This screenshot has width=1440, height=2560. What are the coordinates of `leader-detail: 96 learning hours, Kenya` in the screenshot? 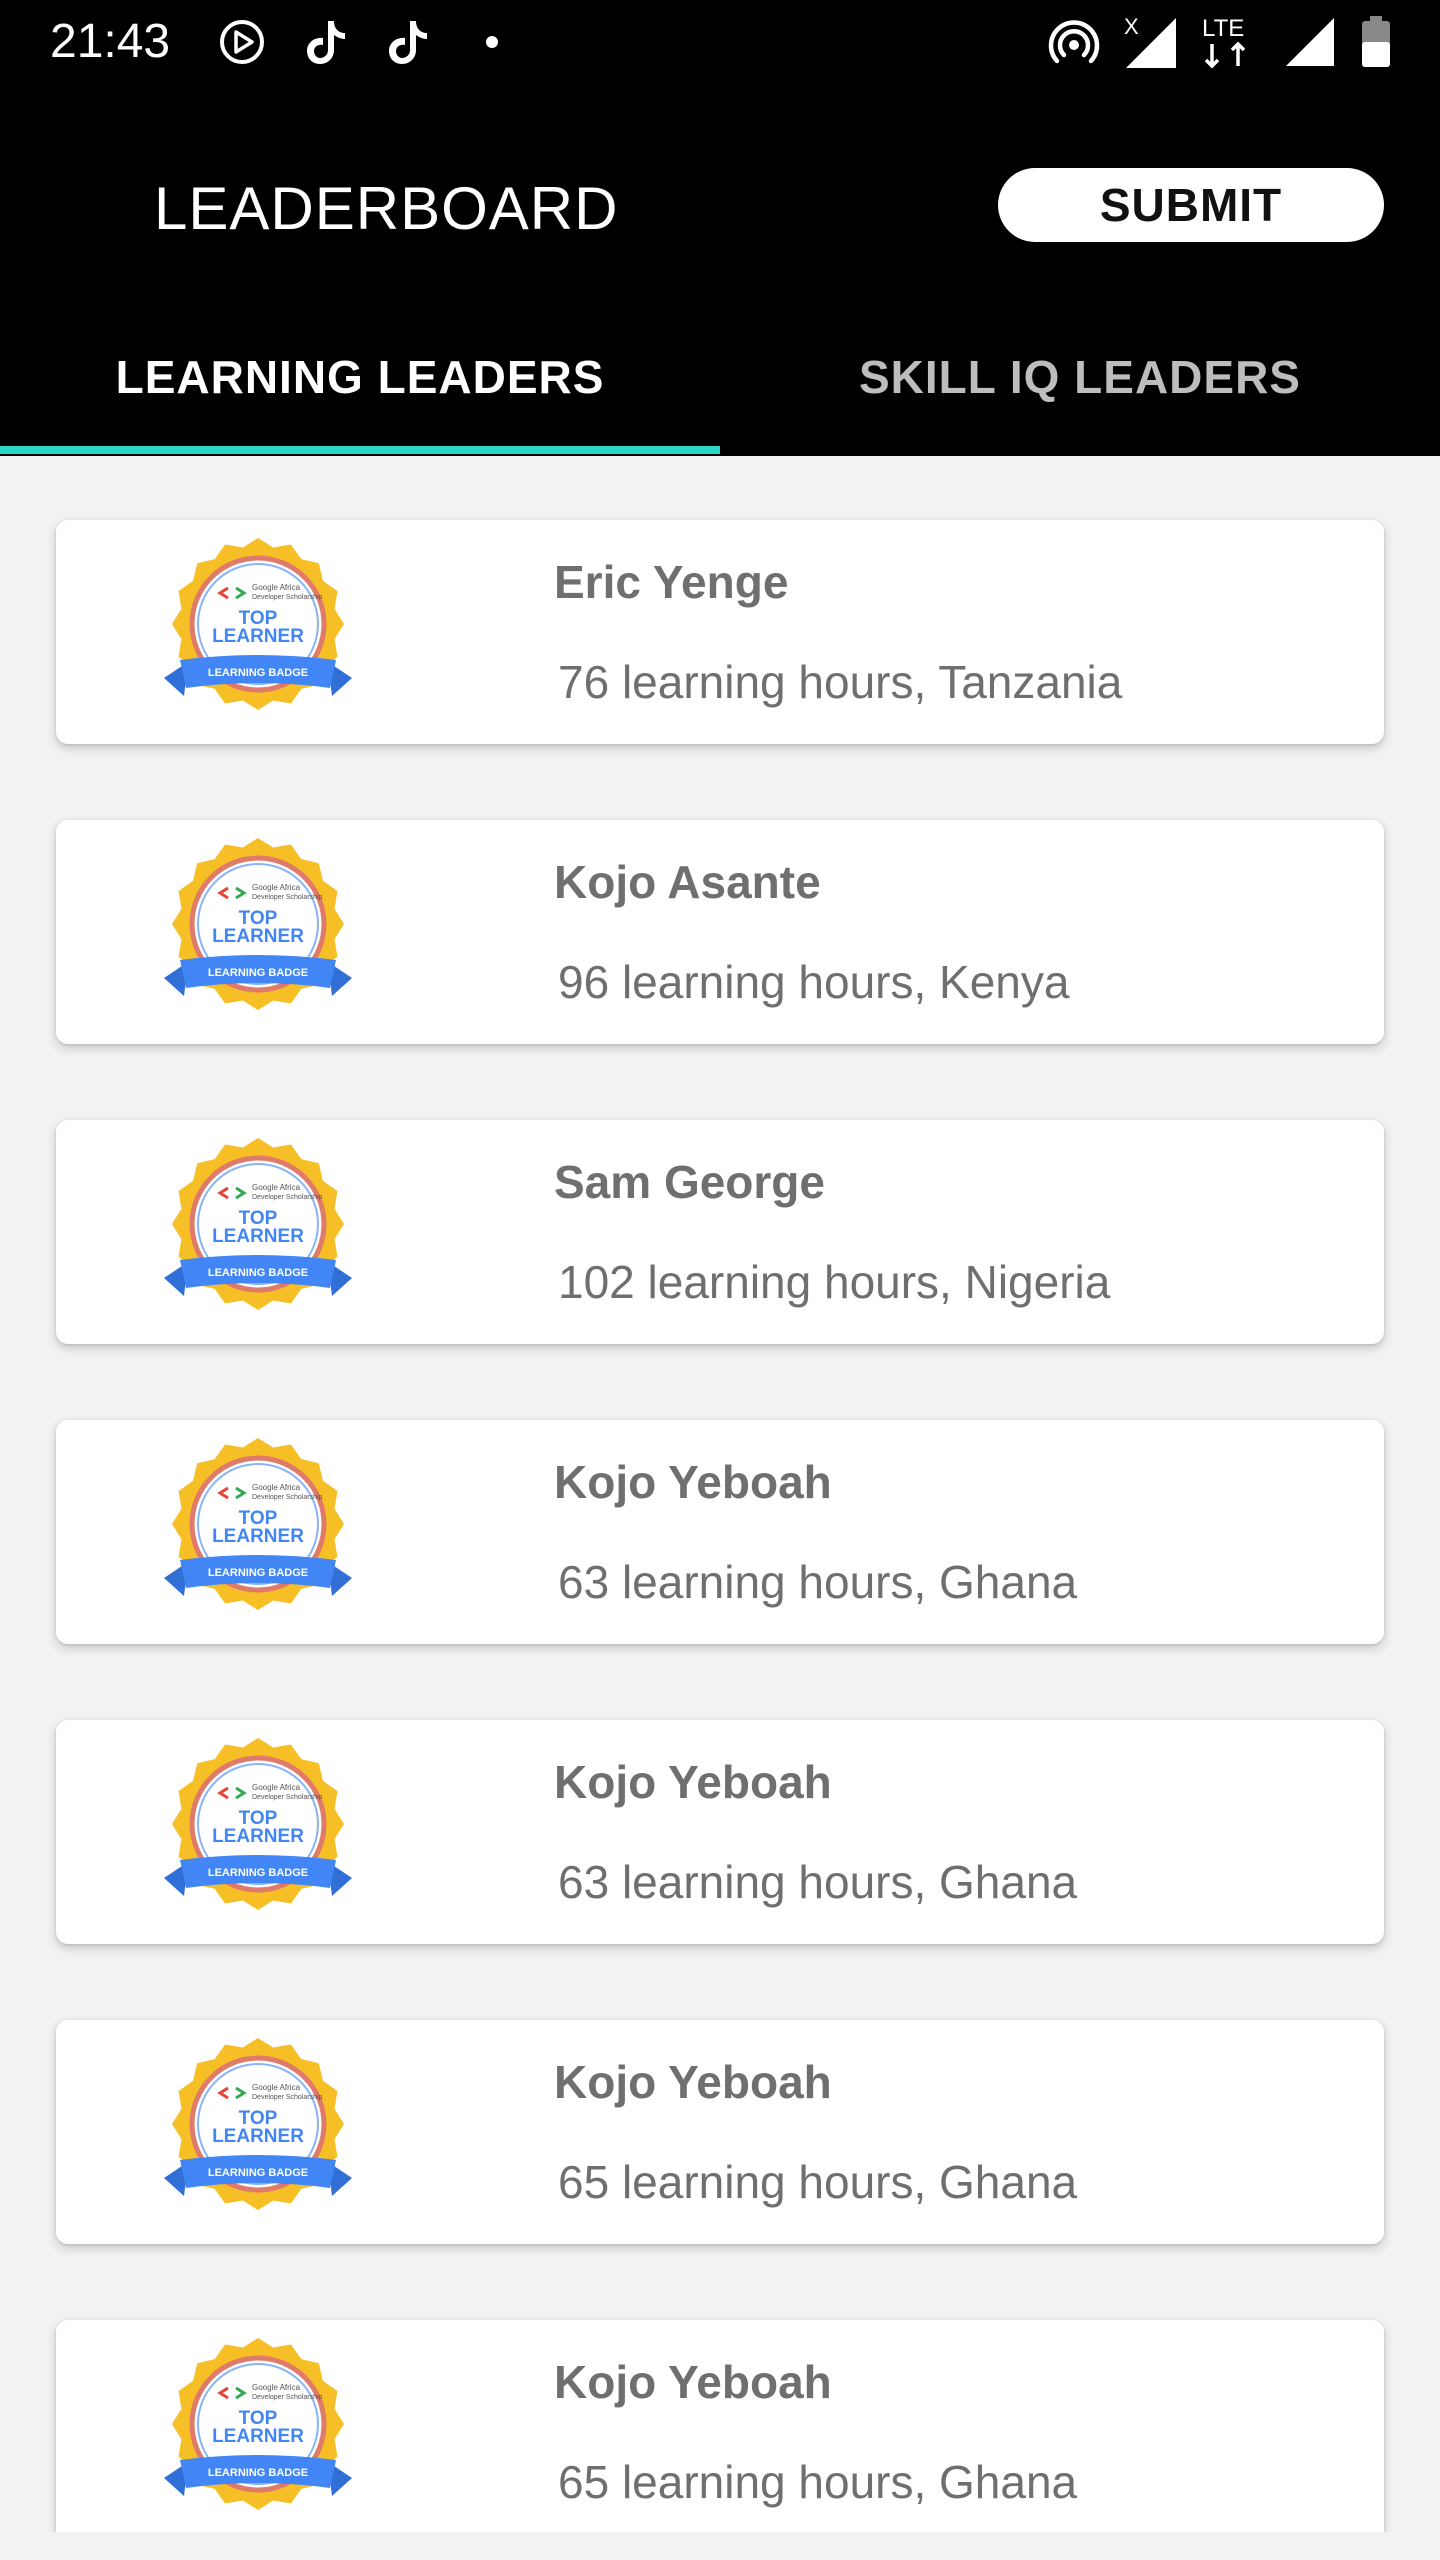 It's located at (814, 982).